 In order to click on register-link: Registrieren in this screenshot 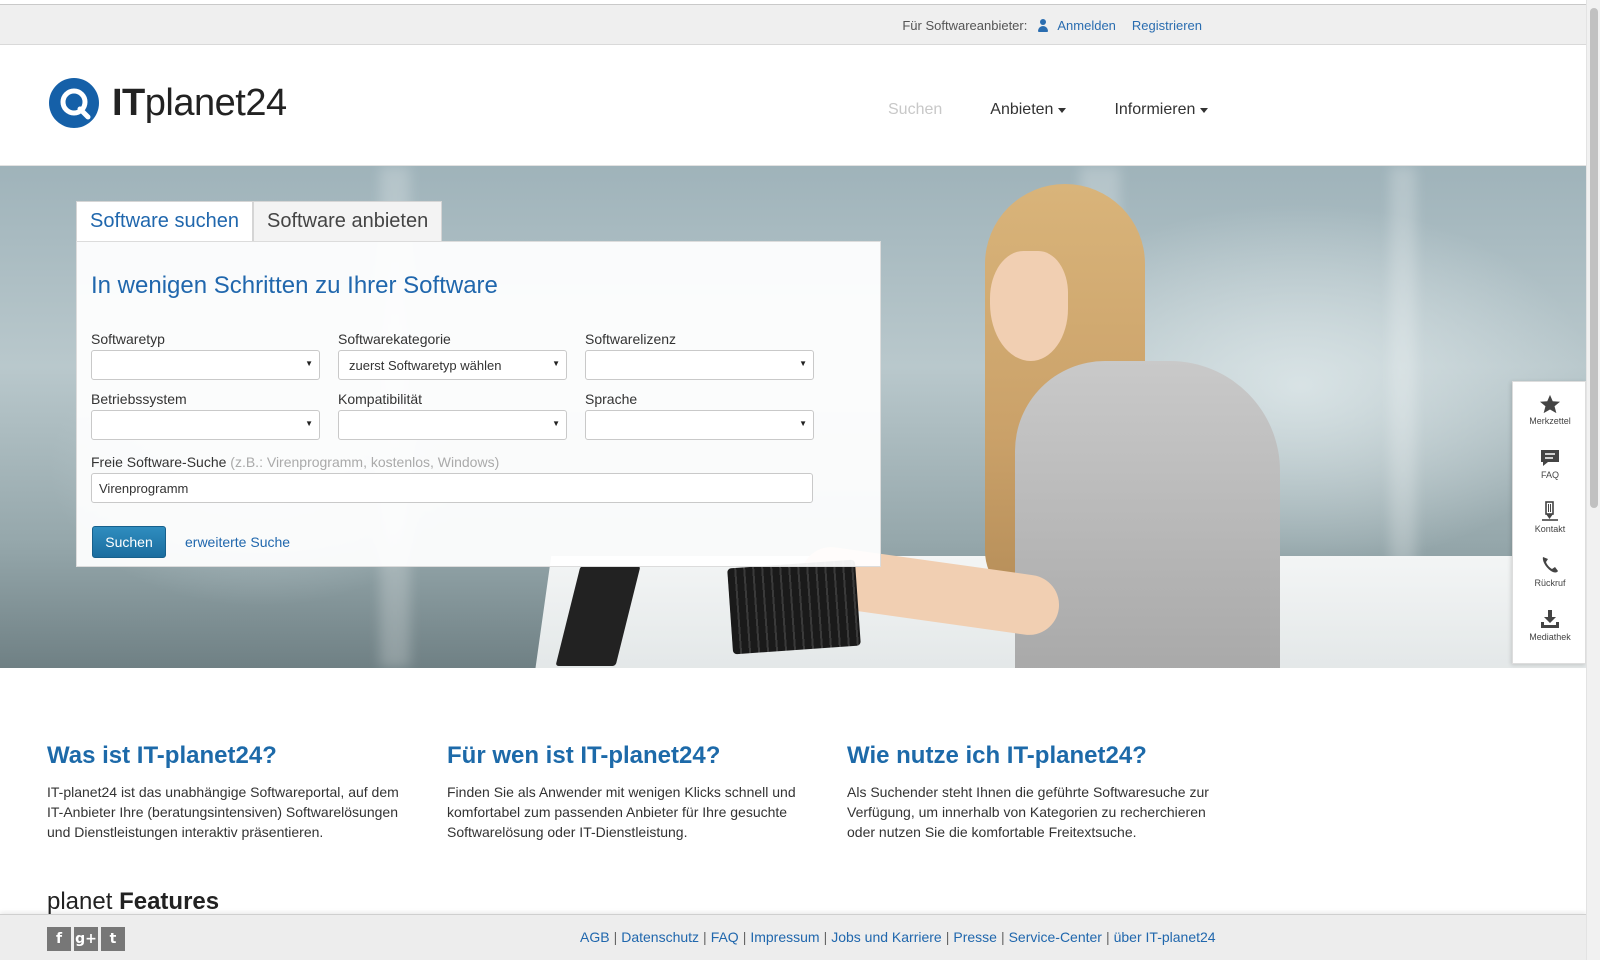, I will do `click(1167, 25)`.